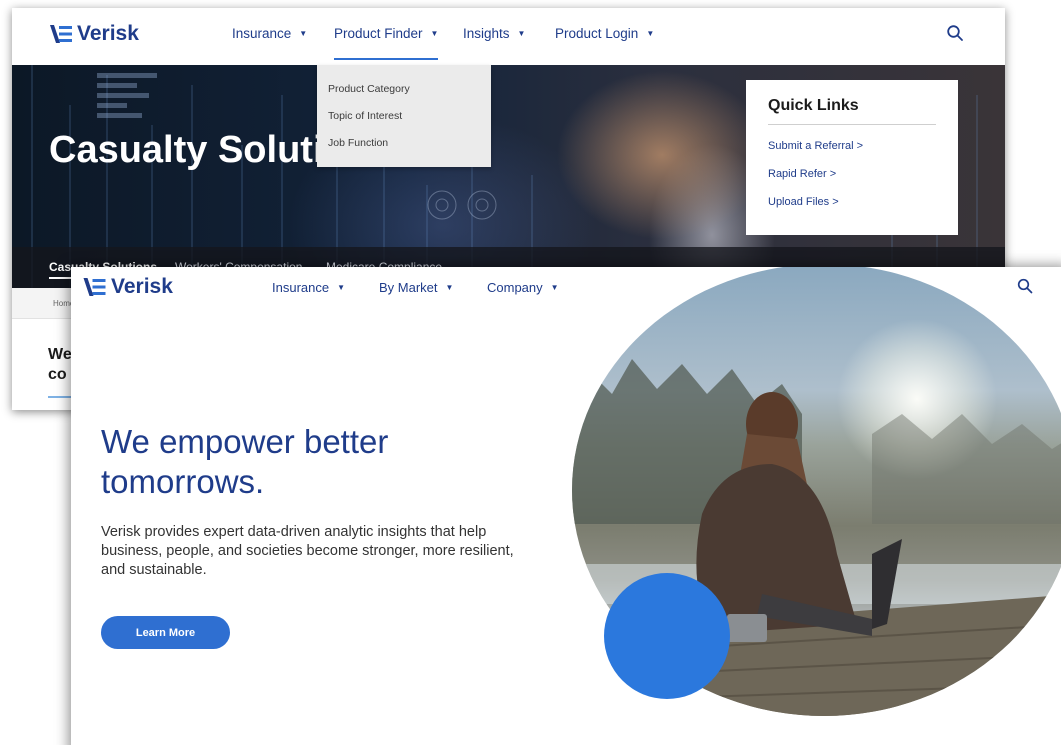 This screenshot has height=745, width=1061. Describe the element at coordinates (486, 33) in the screenshot. I see `nav-insights-label: Insights` at that location.